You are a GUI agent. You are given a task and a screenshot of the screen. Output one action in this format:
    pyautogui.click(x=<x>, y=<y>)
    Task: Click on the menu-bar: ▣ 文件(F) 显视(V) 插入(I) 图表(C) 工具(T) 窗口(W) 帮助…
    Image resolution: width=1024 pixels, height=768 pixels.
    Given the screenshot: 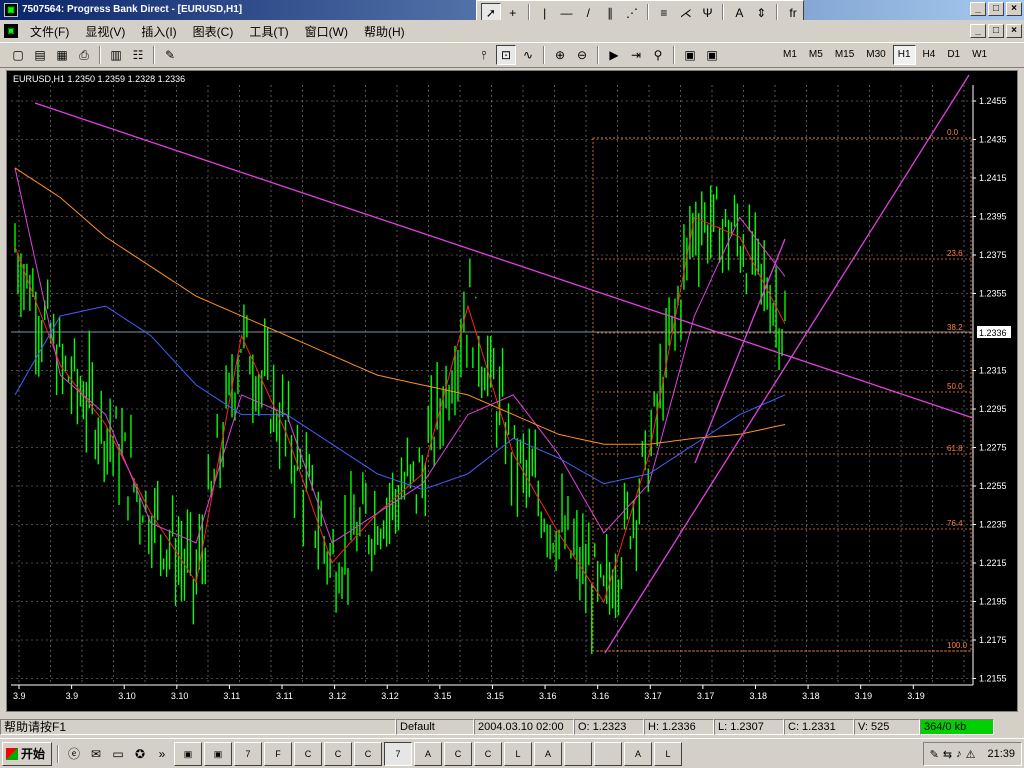 What is the action you would take?
    pyautogui.click(x=512, y=31)
    